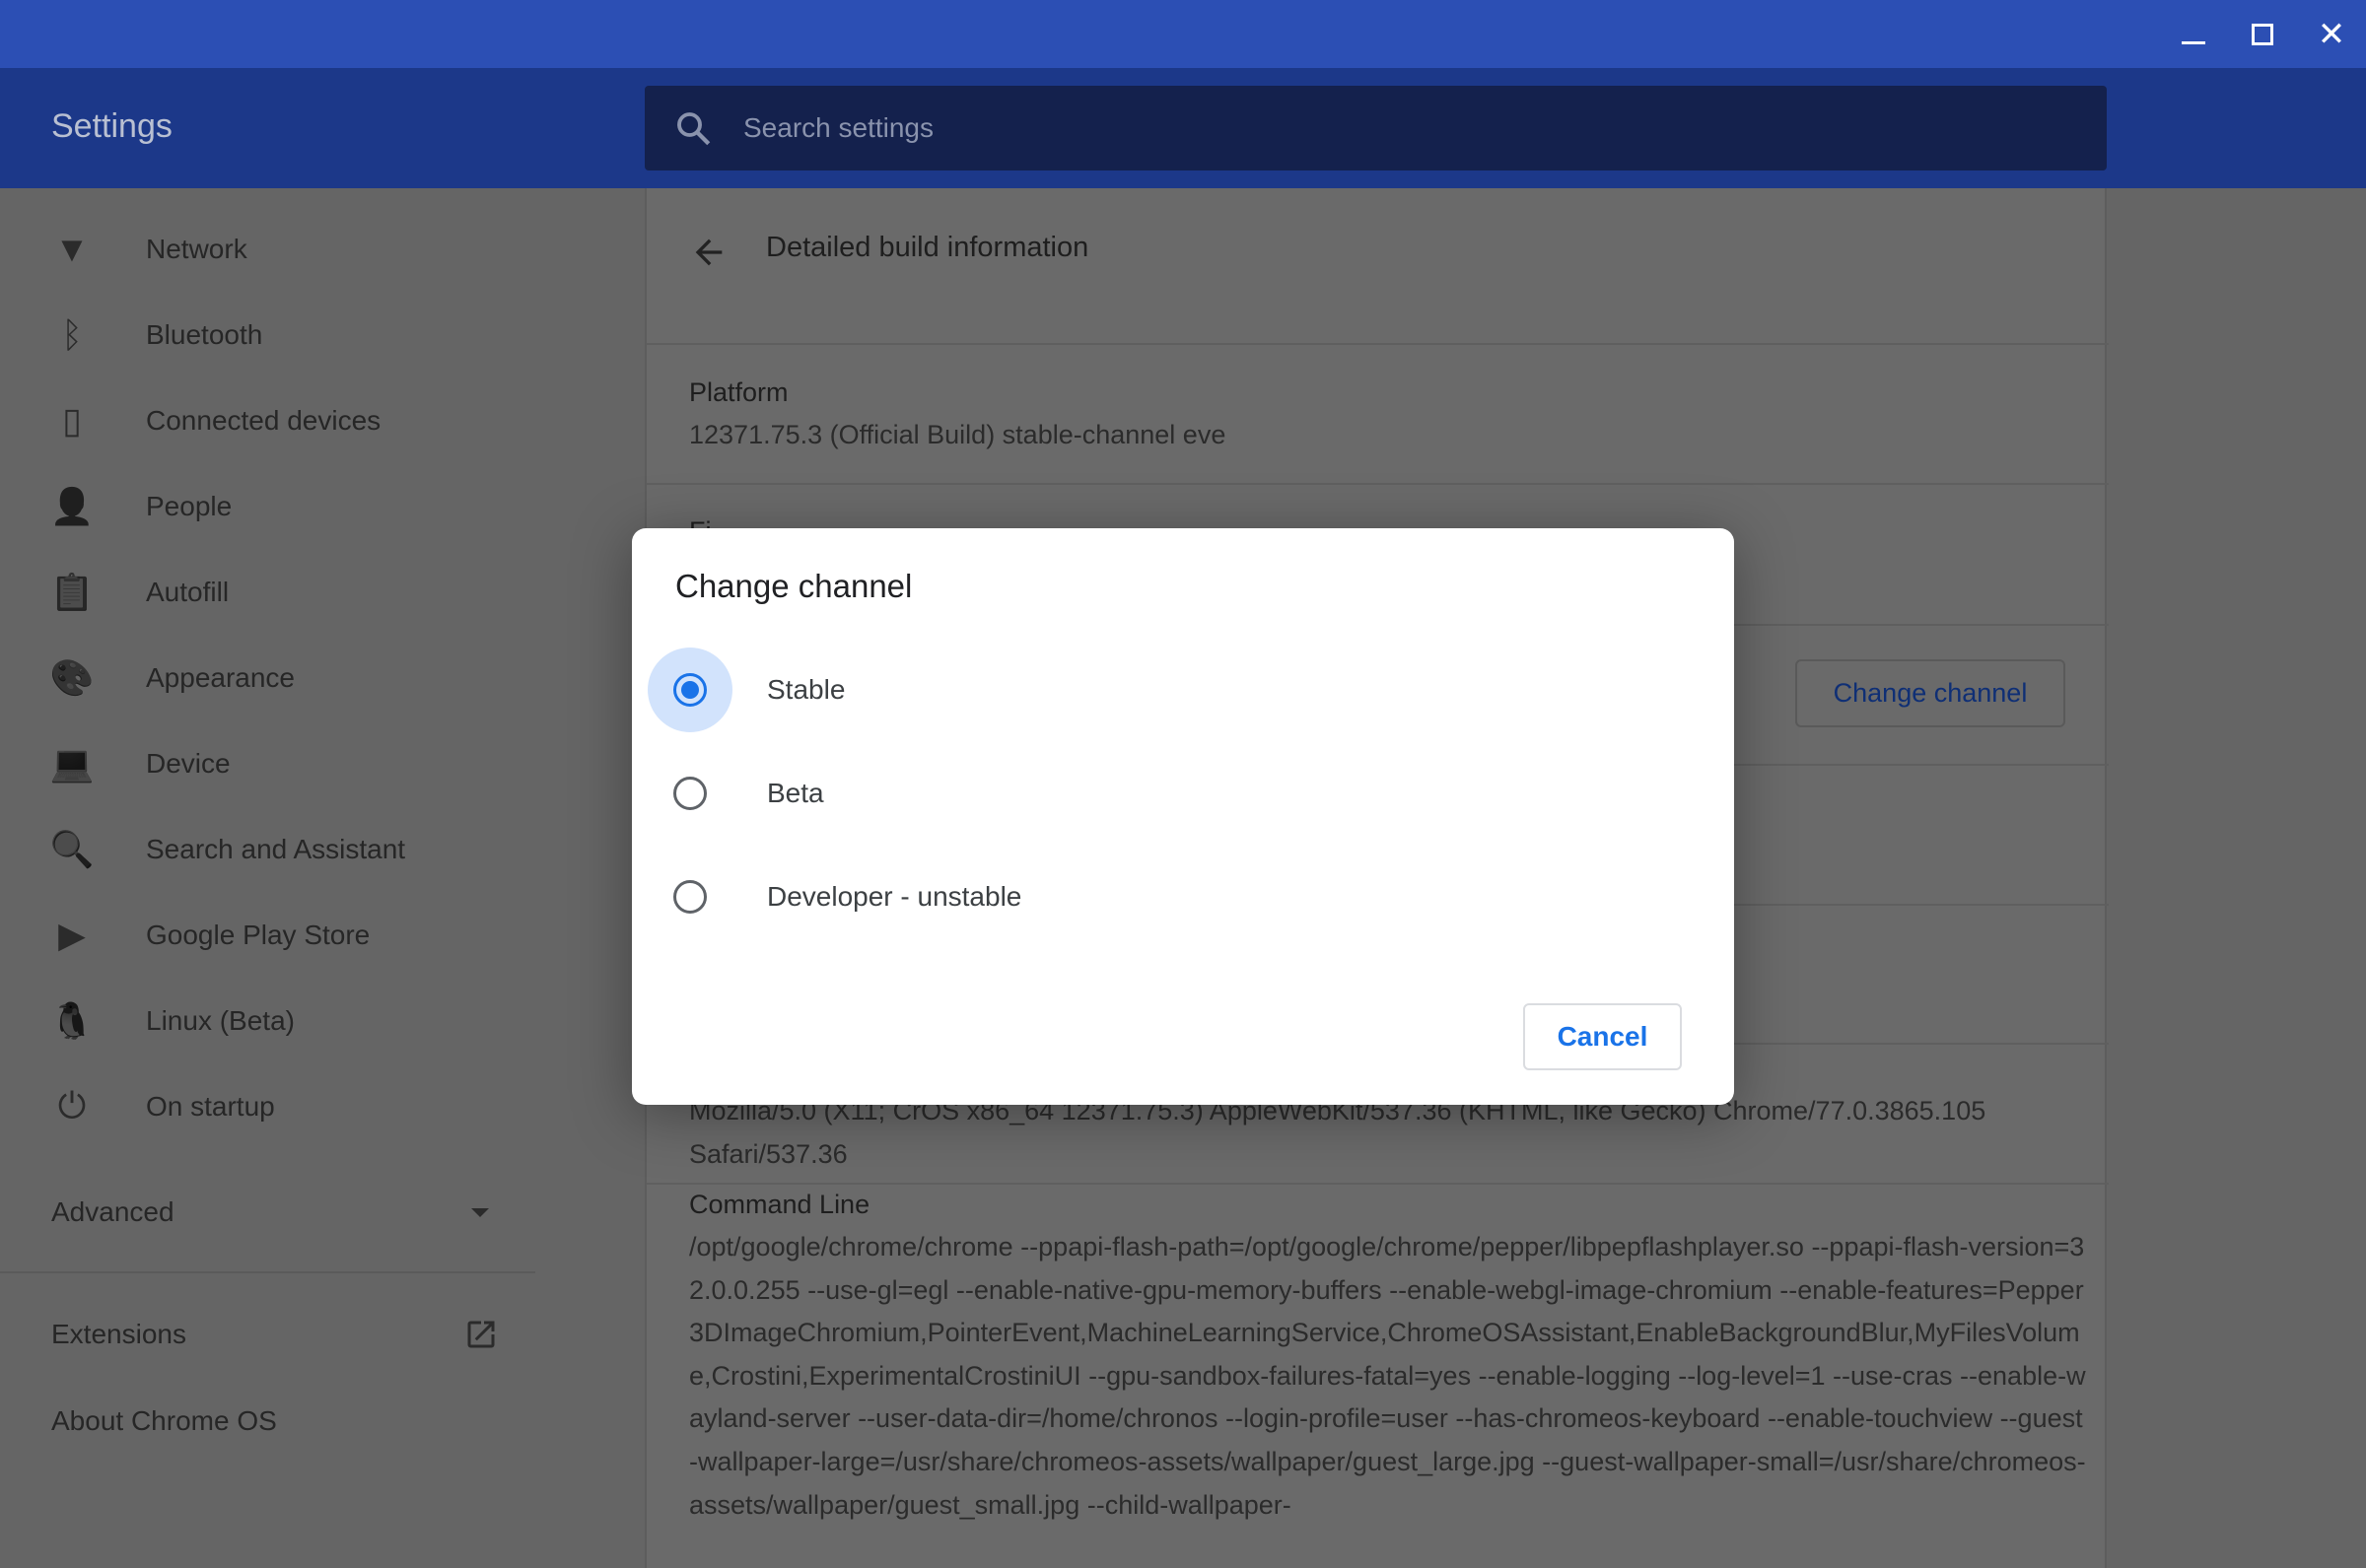 Image resolution: width=2366 pixels, height=1568 pixels. Describe the element at coordinates (709, 252) in the screenshot. I see `back-arrow-icon` at that location.